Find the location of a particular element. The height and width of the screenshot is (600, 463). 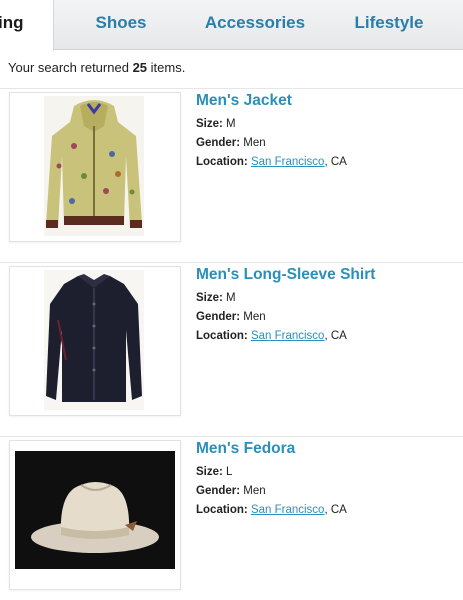

jacket-photo is located at coordinates (94, 166).